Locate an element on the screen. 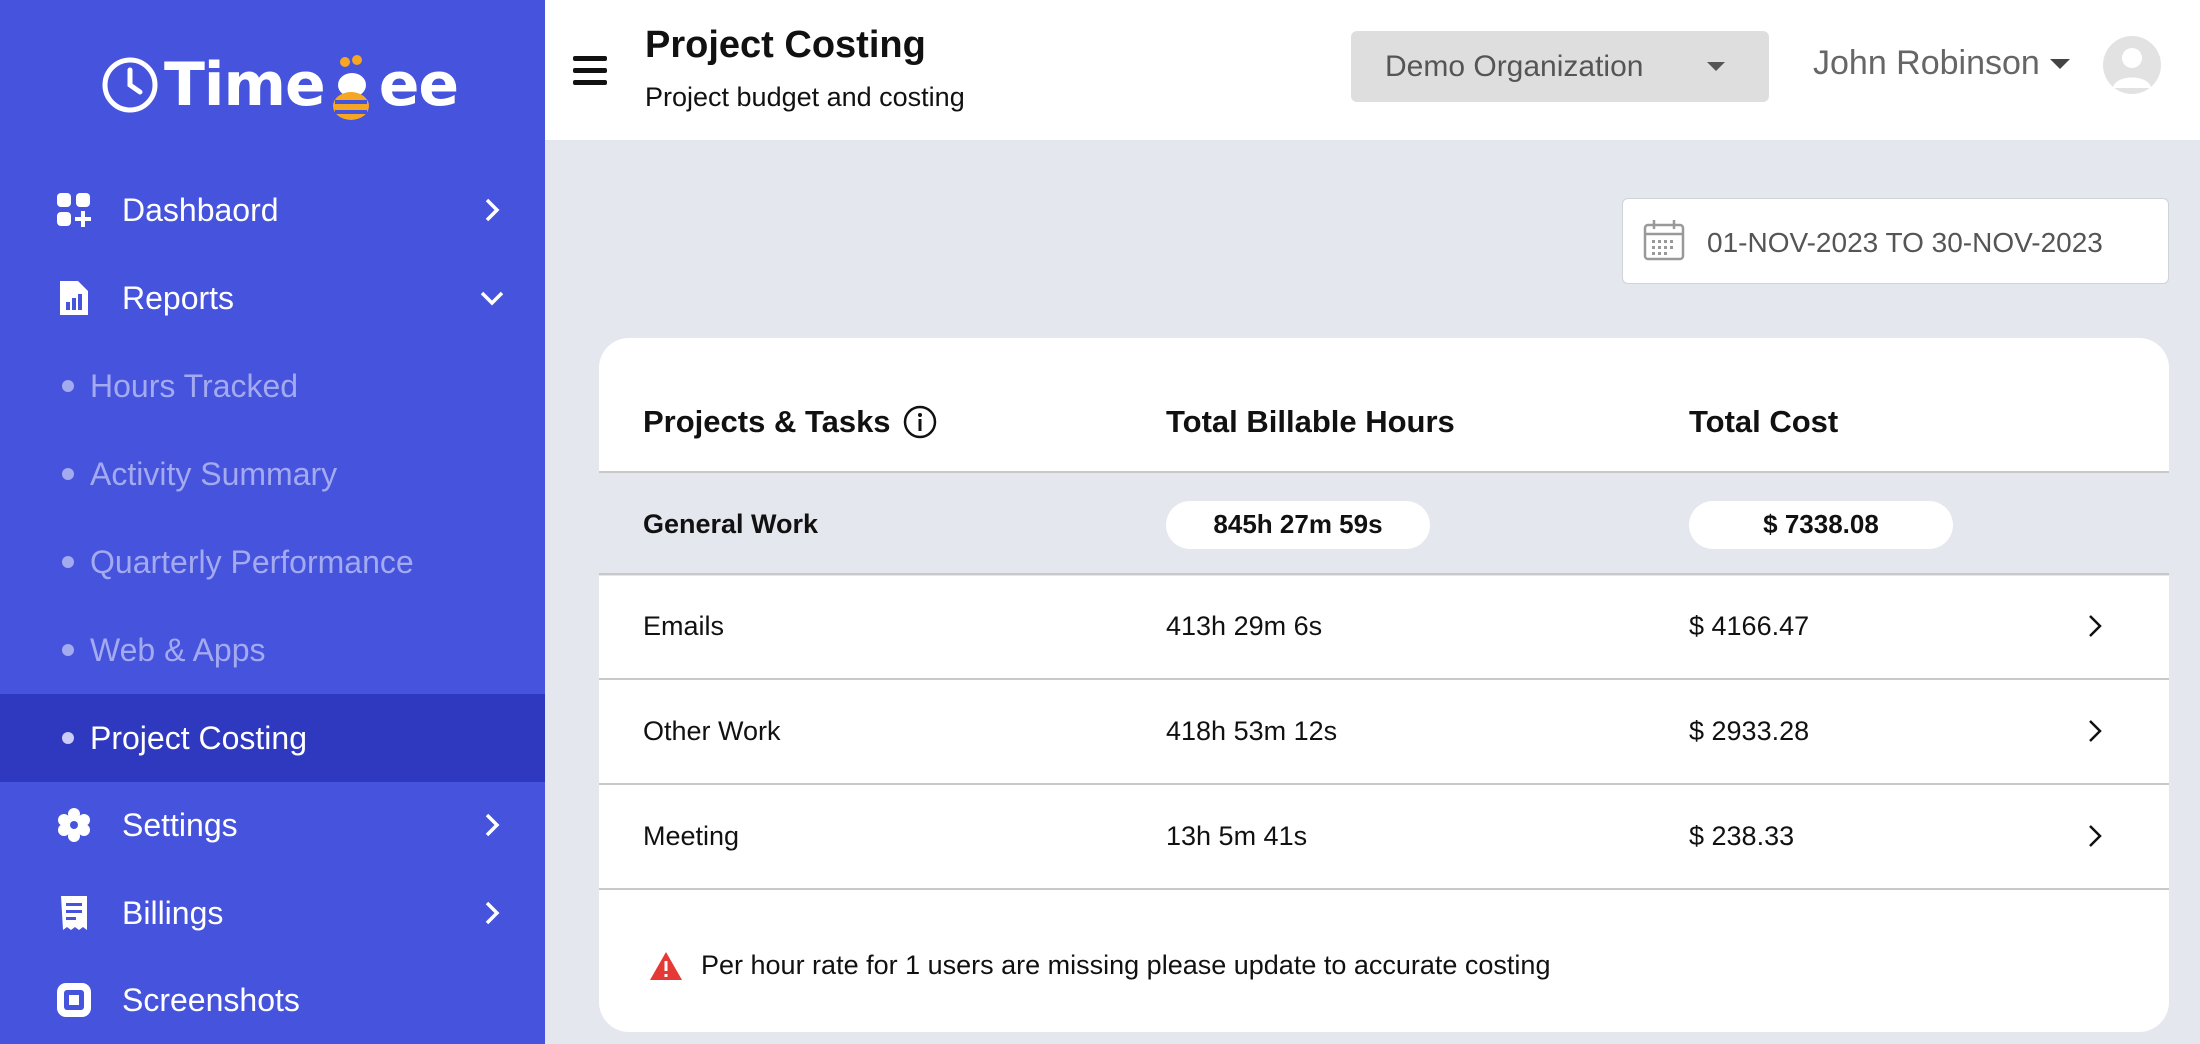 The image size is (2200, 1044). timebee-logo: Time ee is located at coordinates (279, 85).